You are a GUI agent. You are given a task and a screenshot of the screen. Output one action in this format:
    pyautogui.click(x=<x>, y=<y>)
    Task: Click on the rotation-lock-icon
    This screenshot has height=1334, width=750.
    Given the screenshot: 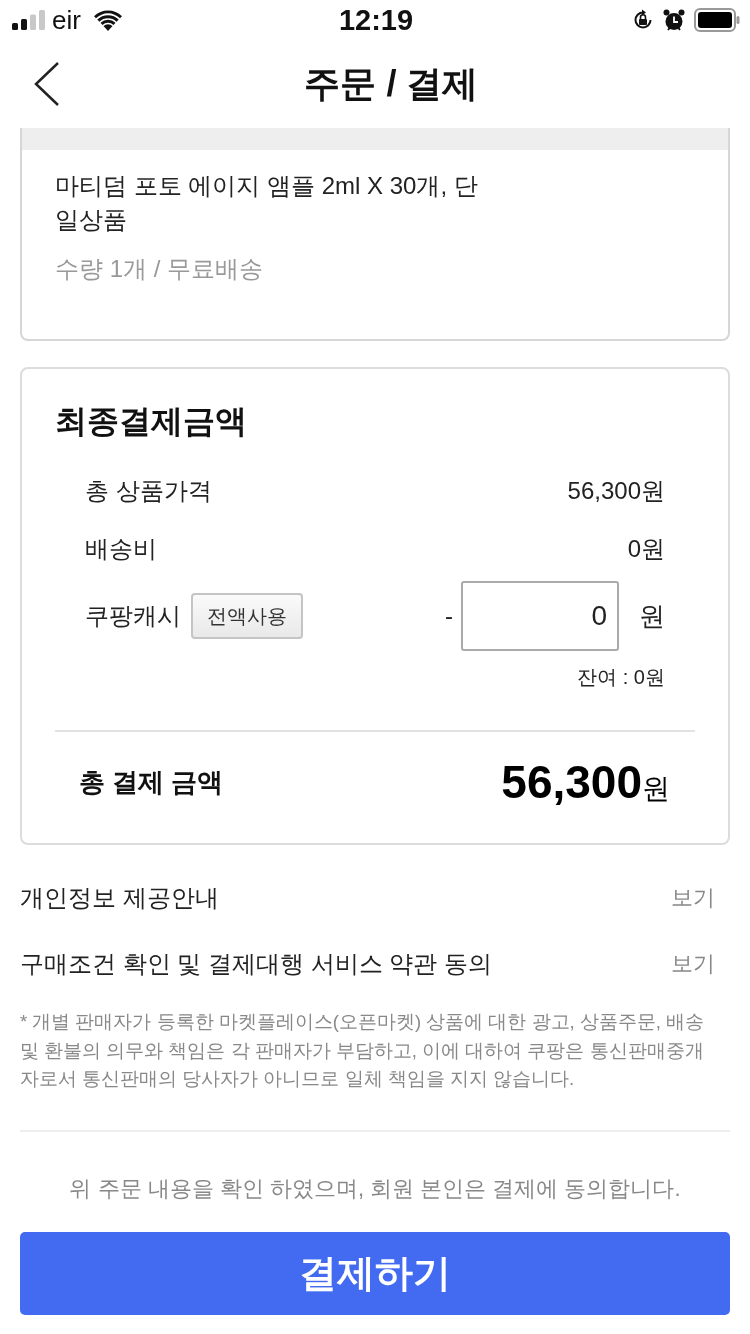 What is the action you would take?
    pyautogui.click(x=643, y=20)
    